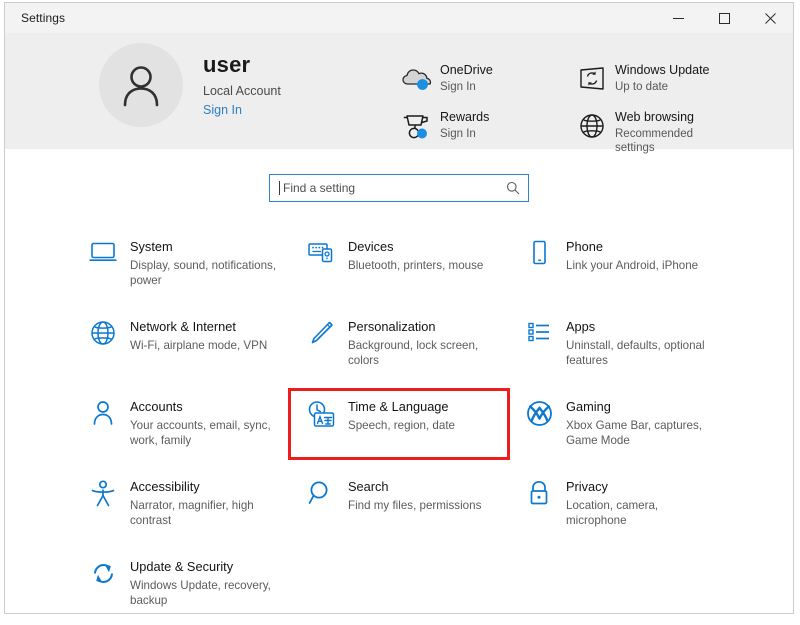 The height and width of the screenshot is (625, 800). I want to click on account-type: Local Account, so click(242, 90).